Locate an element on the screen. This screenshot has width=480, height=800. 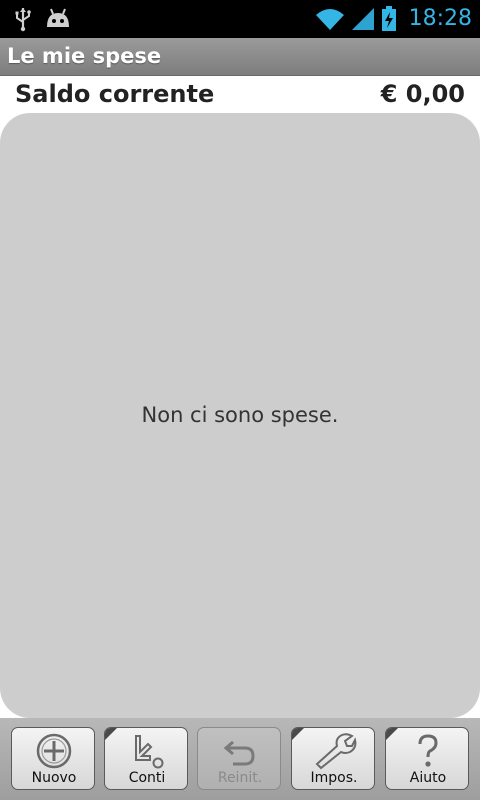
settings-button: Impos. is located at coordinates (333, 758).